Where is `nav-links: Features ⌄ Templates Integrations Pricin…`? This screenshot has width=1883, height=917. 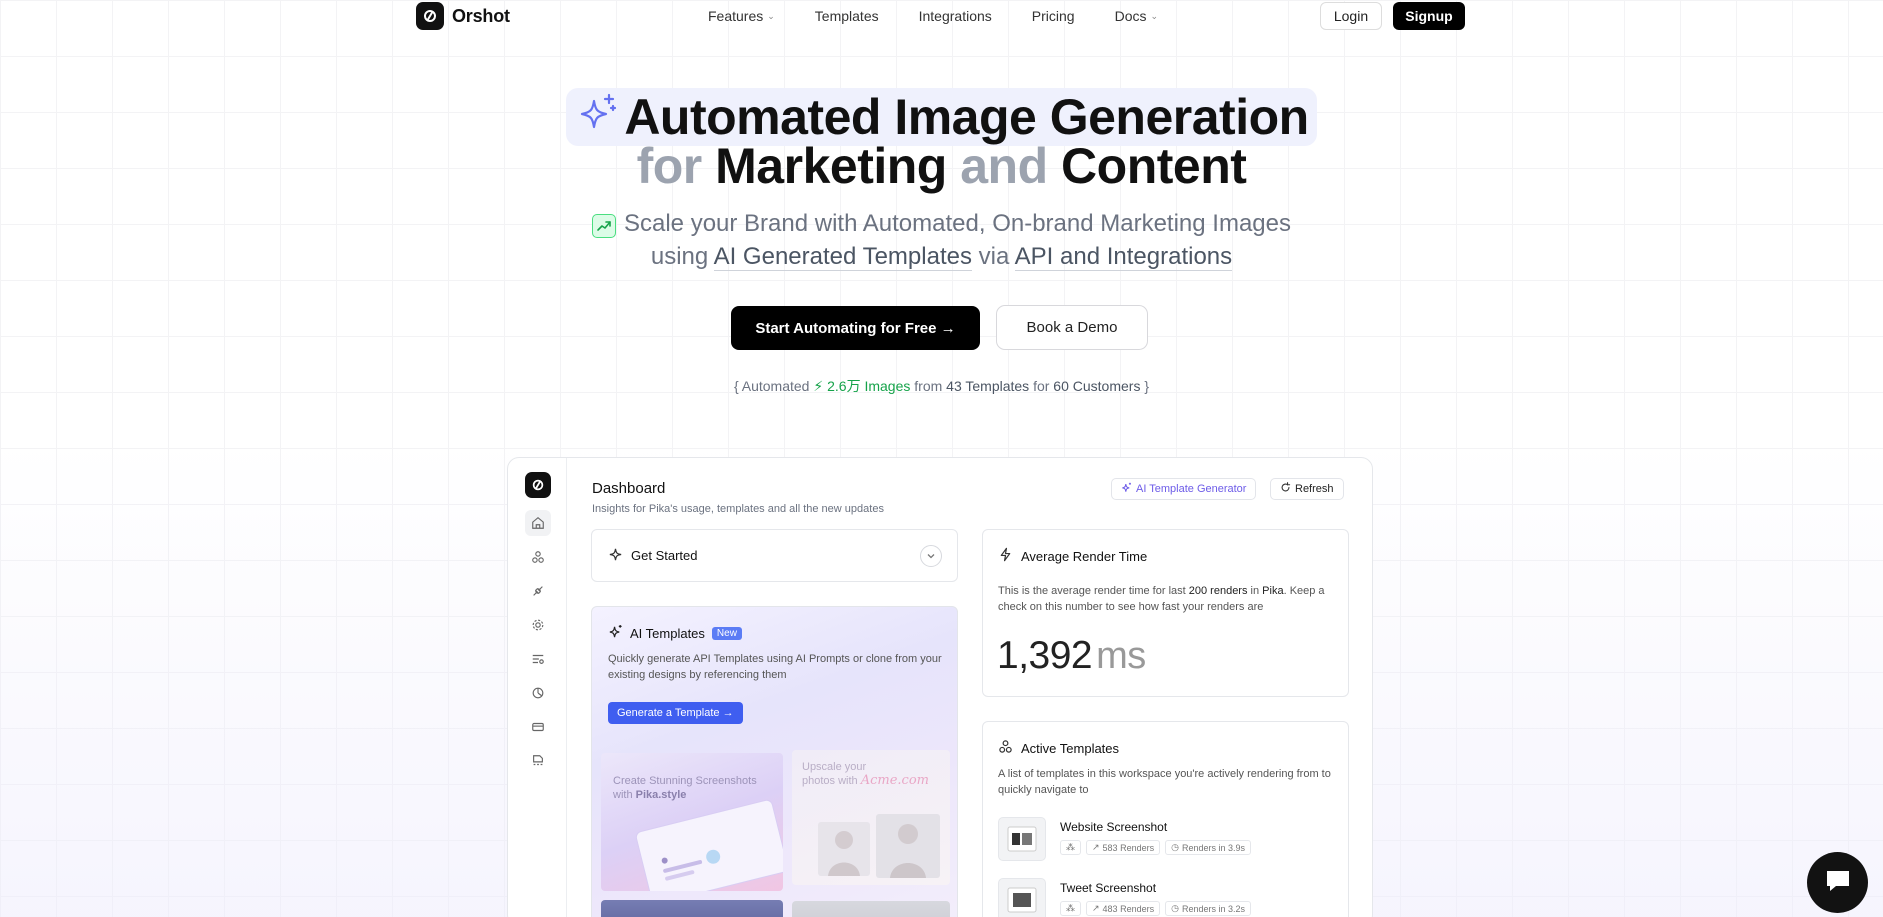
nav-links: Features ⌄ Templates Integrations Pricin… is located at coordinates (953, 16).